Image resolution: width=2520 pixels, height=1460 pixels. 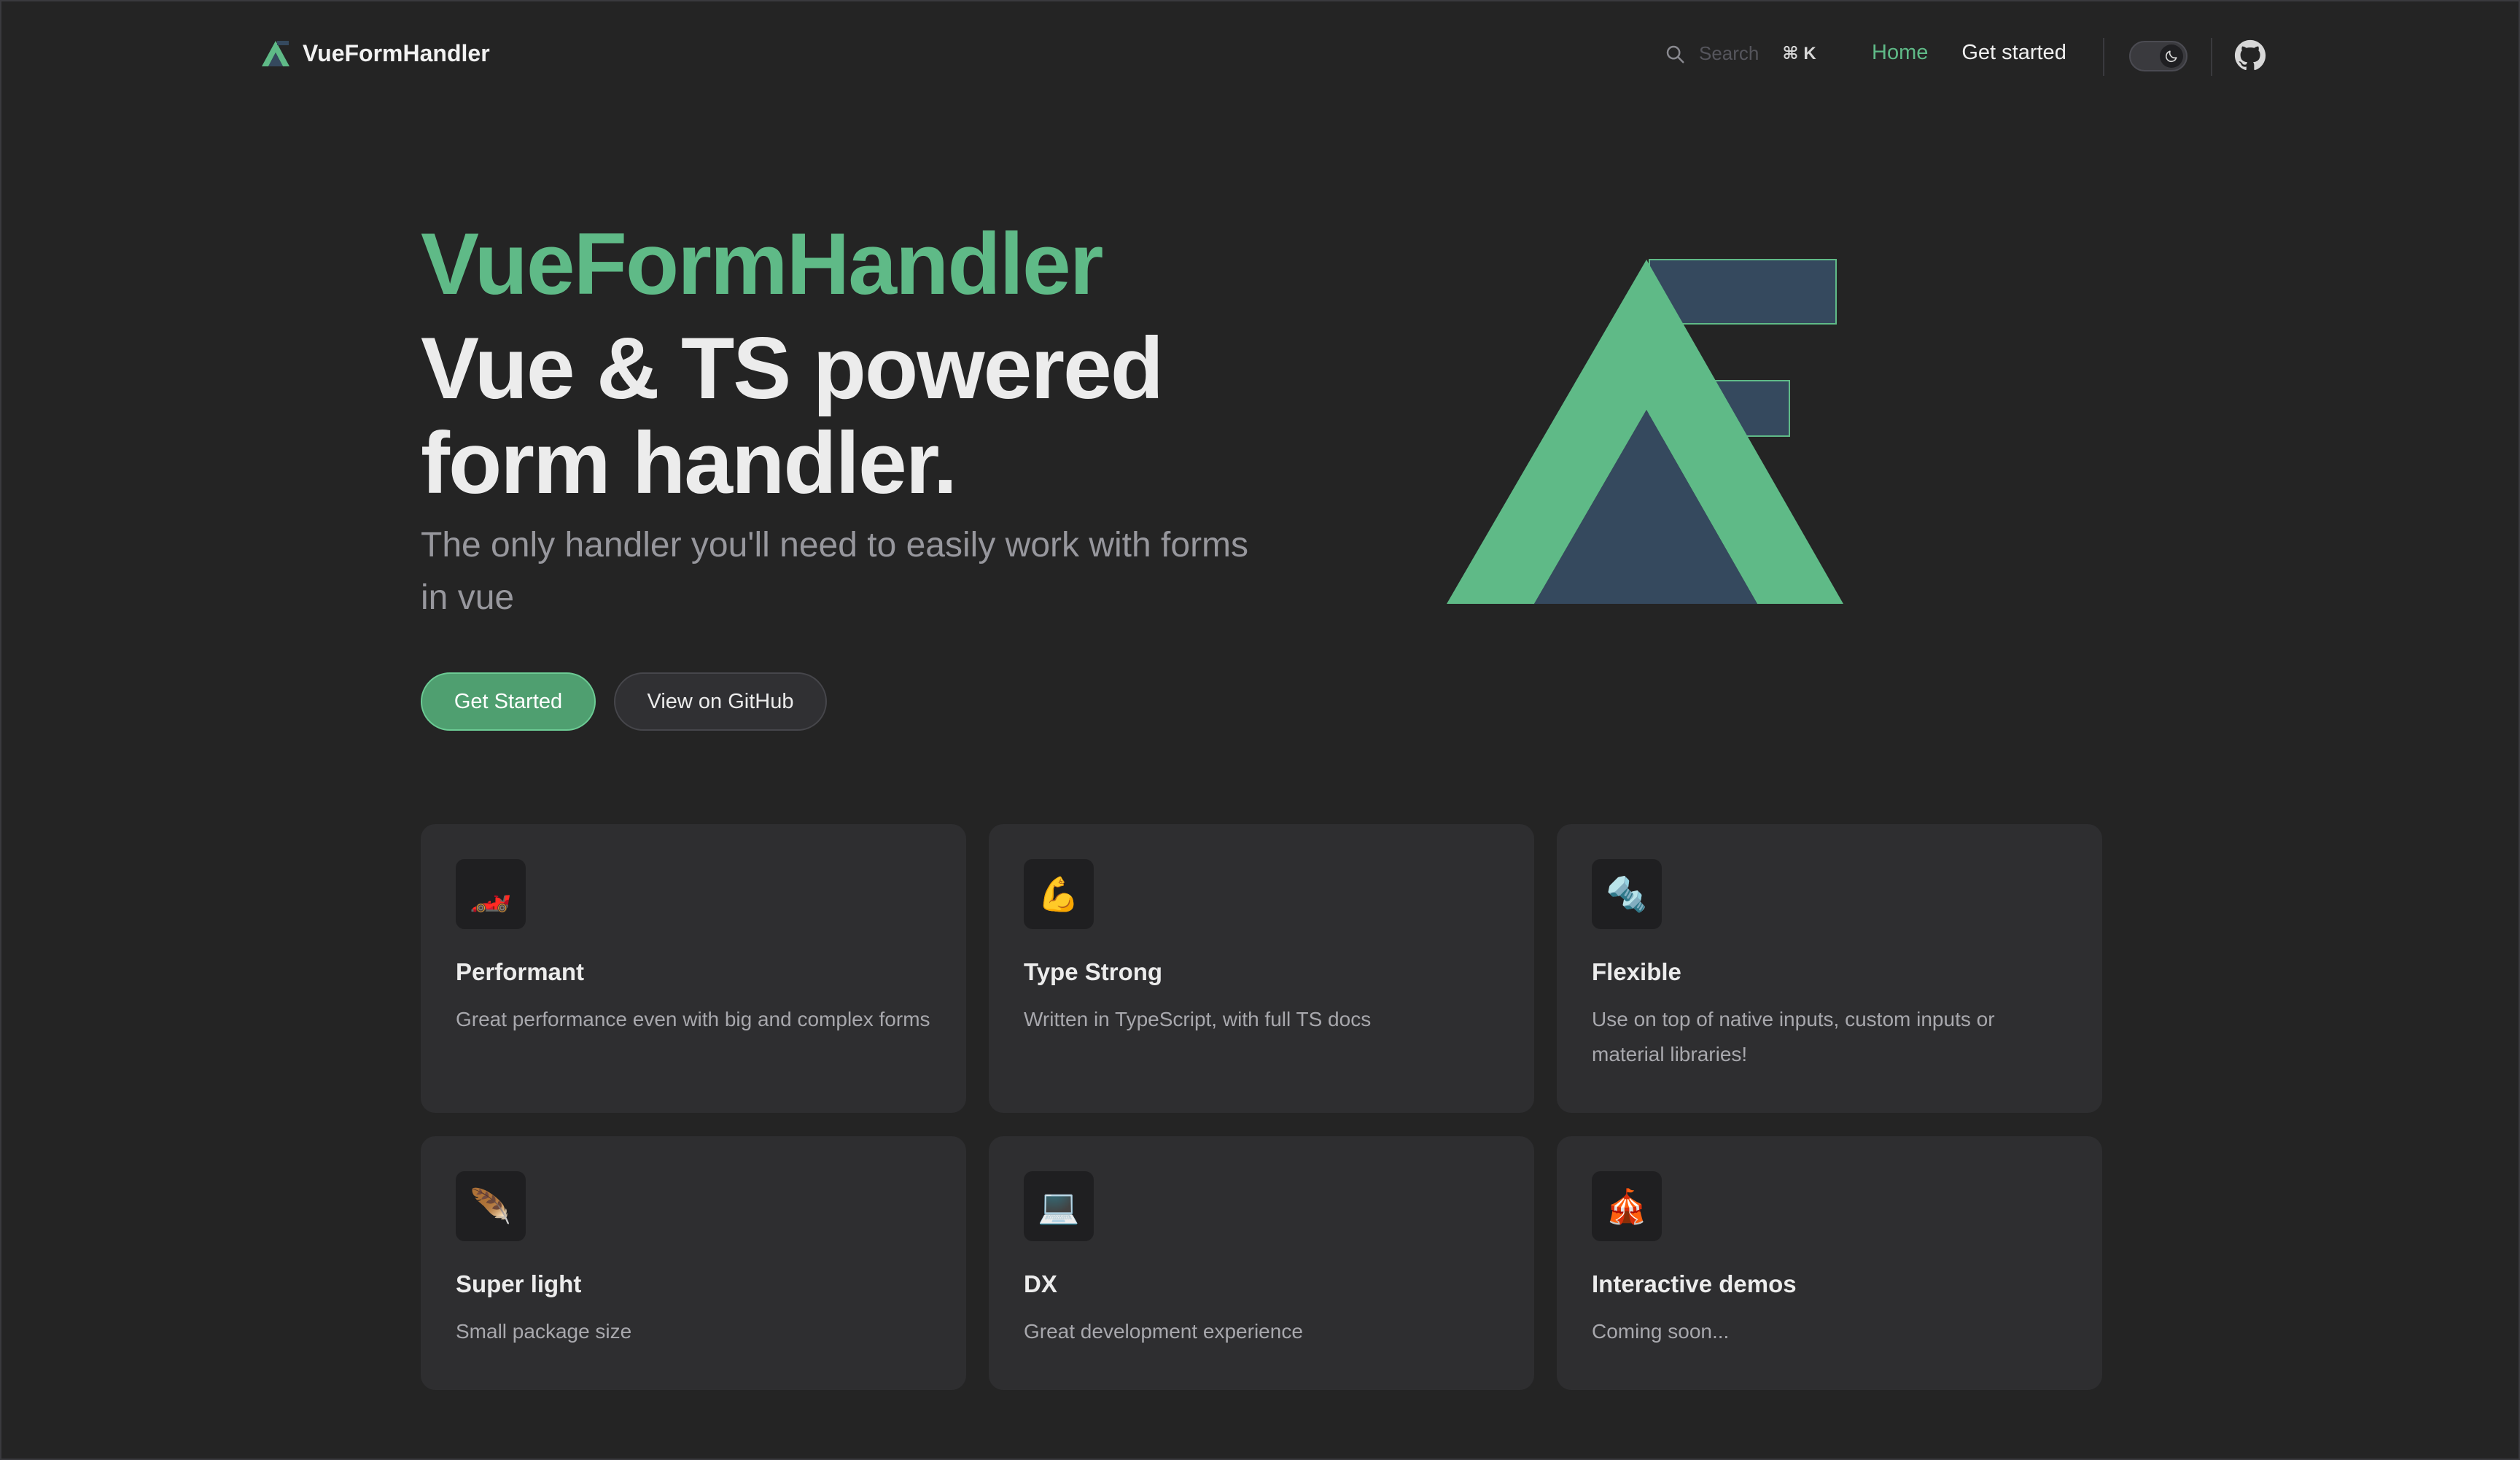 I want to click on feature-card-super-light: 🪶 Super light Small package size, so click(x=693, y=1263).